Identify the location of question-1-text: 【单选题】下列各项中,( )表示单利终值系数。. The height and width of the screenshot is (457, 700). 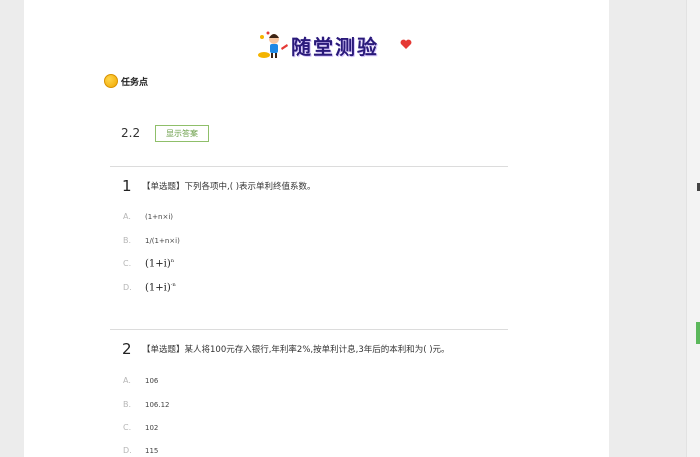
(229, 187).